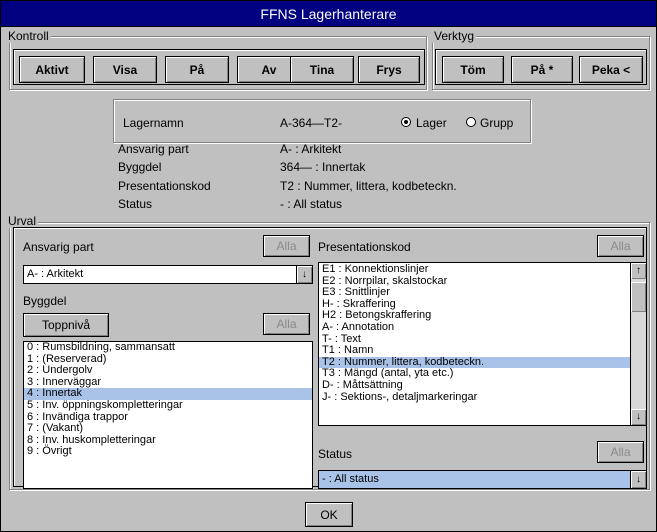  What do you see at coordinates (28, 36) in the screenshot?
I see `kontroll-label: Kontroll` at bounding box center [28, 36].